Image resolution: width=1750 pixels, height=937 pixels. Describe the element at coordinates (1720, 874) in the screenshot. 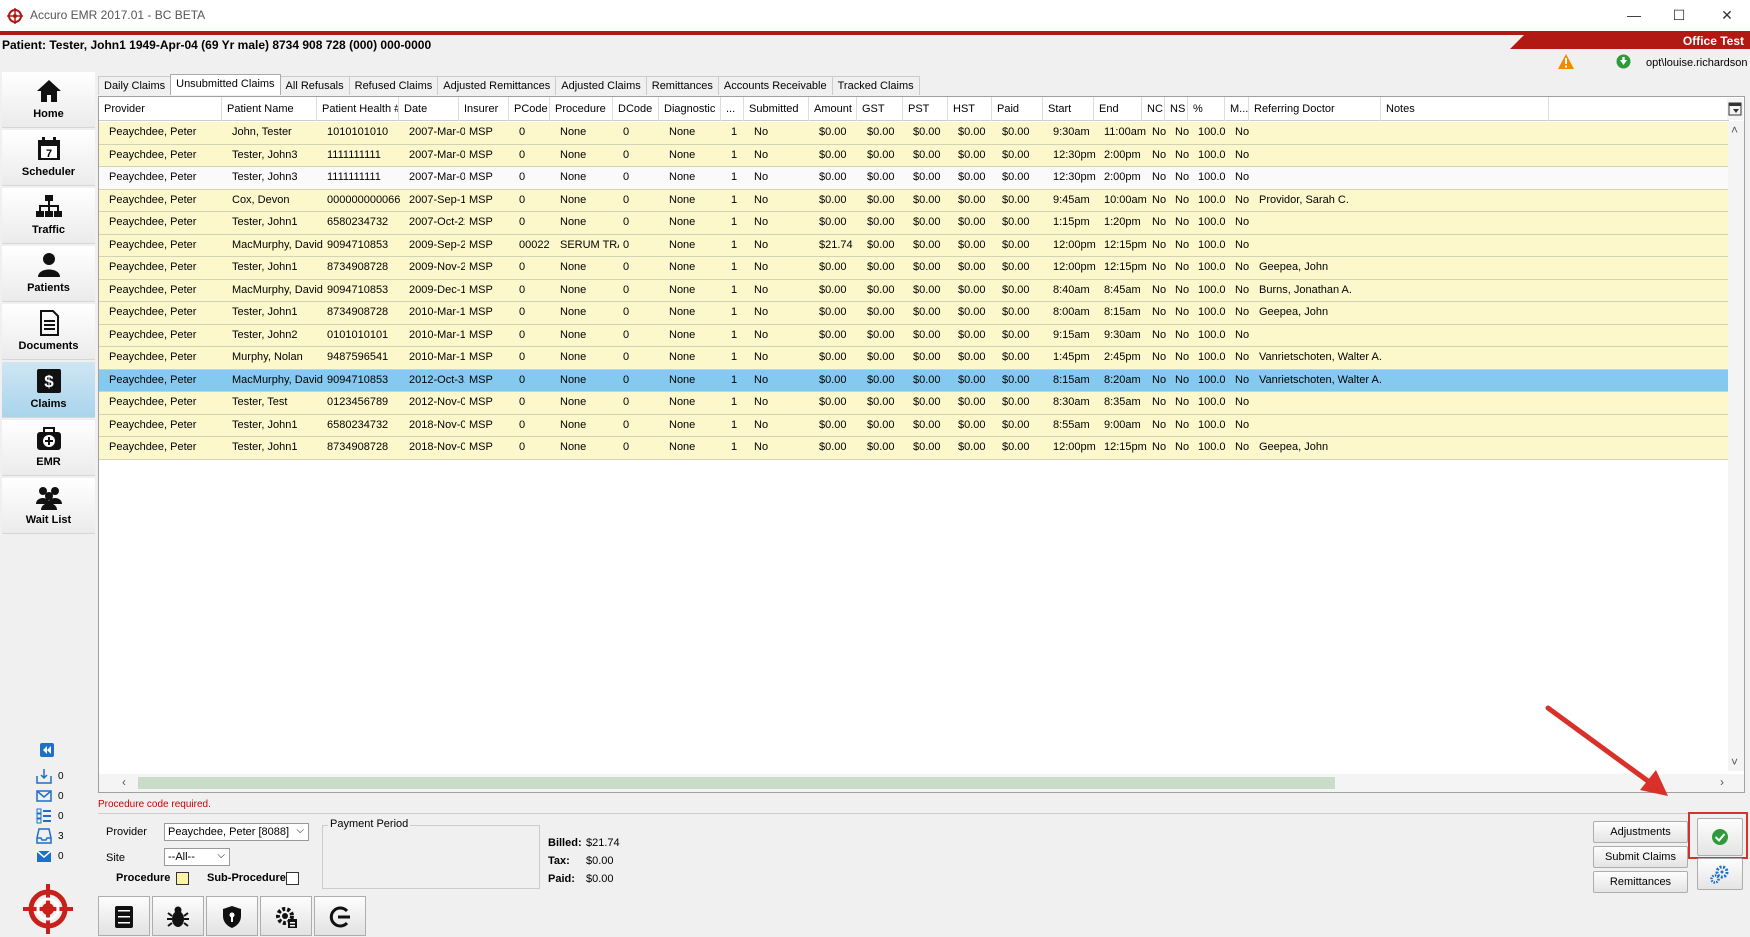

I see `settings-button` at that location.